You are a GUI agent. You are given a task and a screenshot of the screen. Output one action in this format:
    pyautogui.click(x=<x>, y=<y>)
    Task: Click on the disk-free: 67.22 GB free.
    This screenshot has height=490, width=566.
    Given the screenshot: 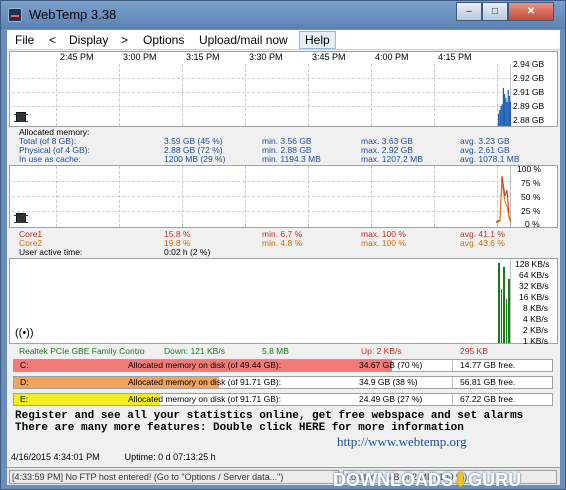 What is the action you would take?
    pyautogui.click(x=488, y=399)
    